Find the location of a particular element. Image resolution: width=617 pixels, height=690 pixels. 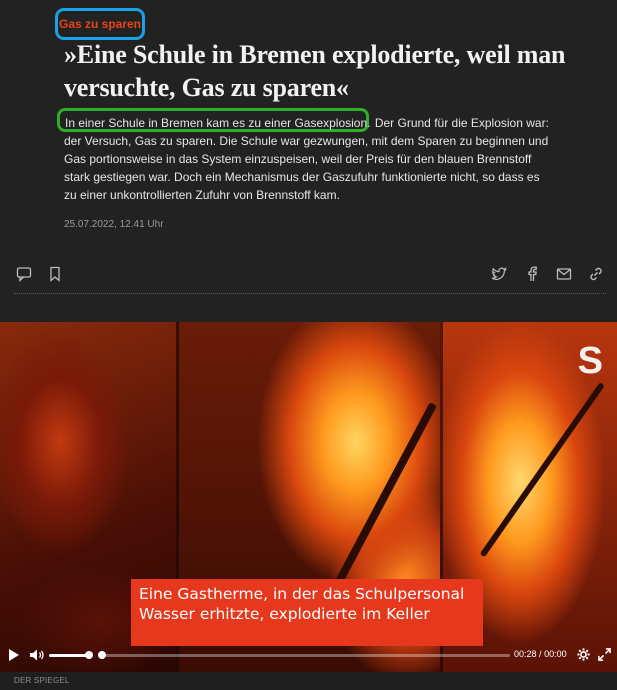

video-controls: 00:28 / 00:00 is located at coordinates (308, 655).